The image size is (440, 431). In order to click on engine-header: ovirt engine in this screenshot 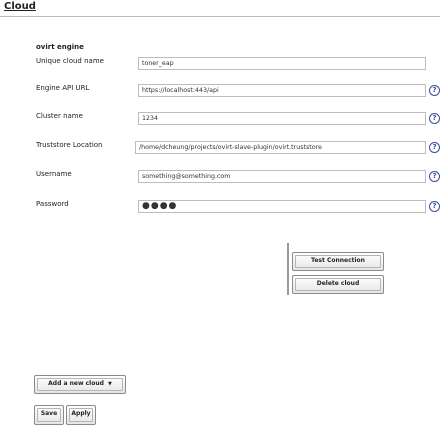, I will do `click(60, 47)`.